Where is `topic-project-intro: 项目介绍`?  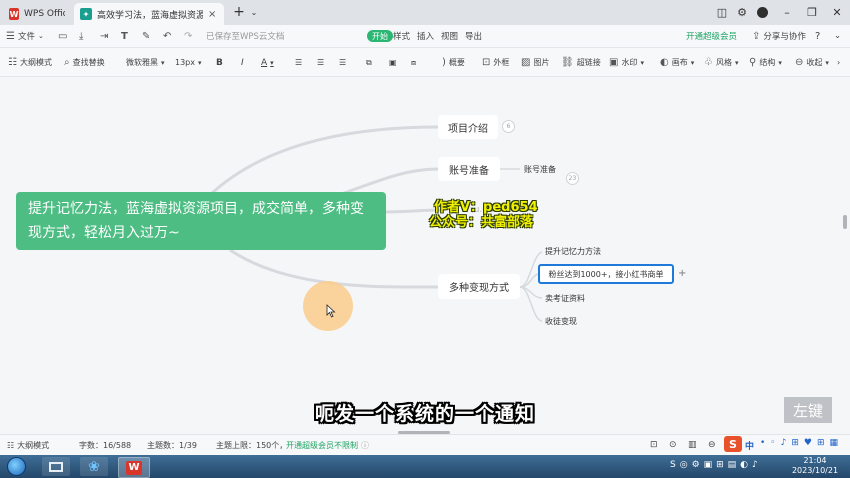
topic-project-intro: 项目介绍 is located at coordinates (468, 127).